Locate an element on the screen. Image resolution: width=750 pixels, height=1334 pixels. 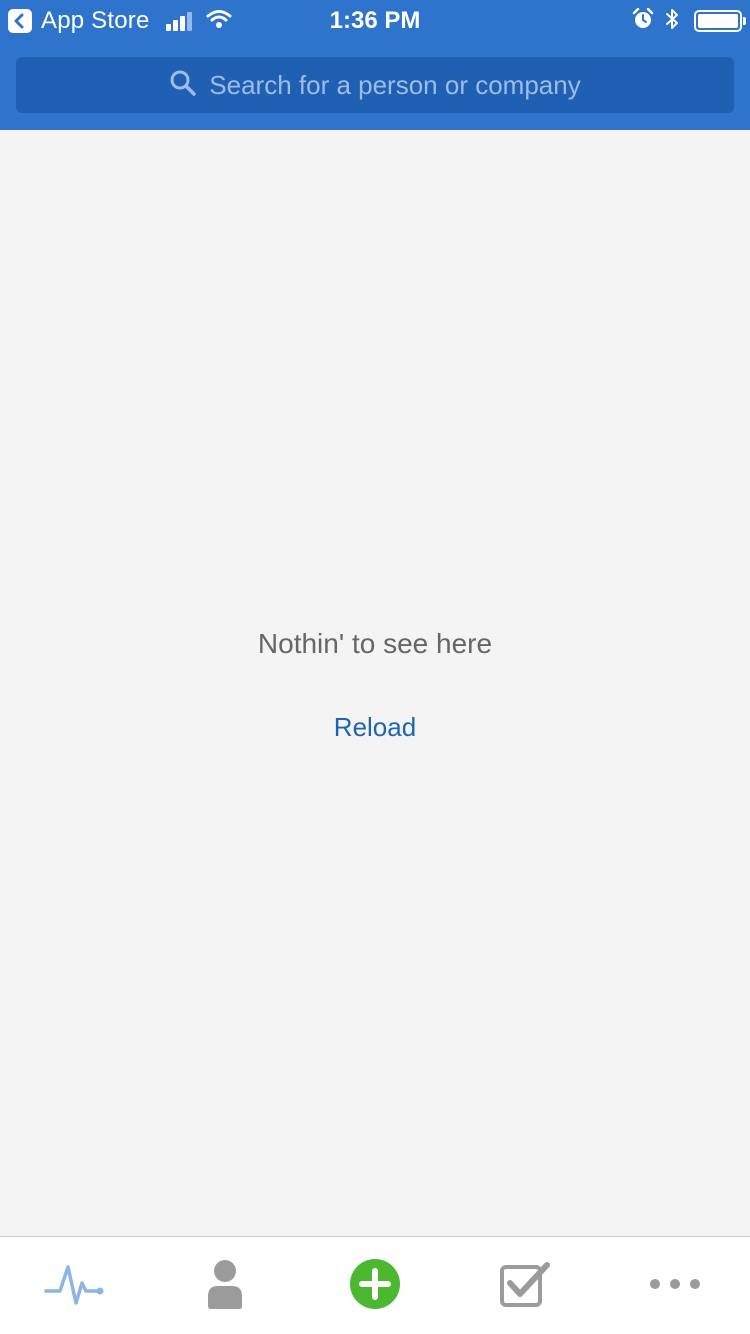
empty-state-message: Nothin' to see here is located at coordinates (375, 643).